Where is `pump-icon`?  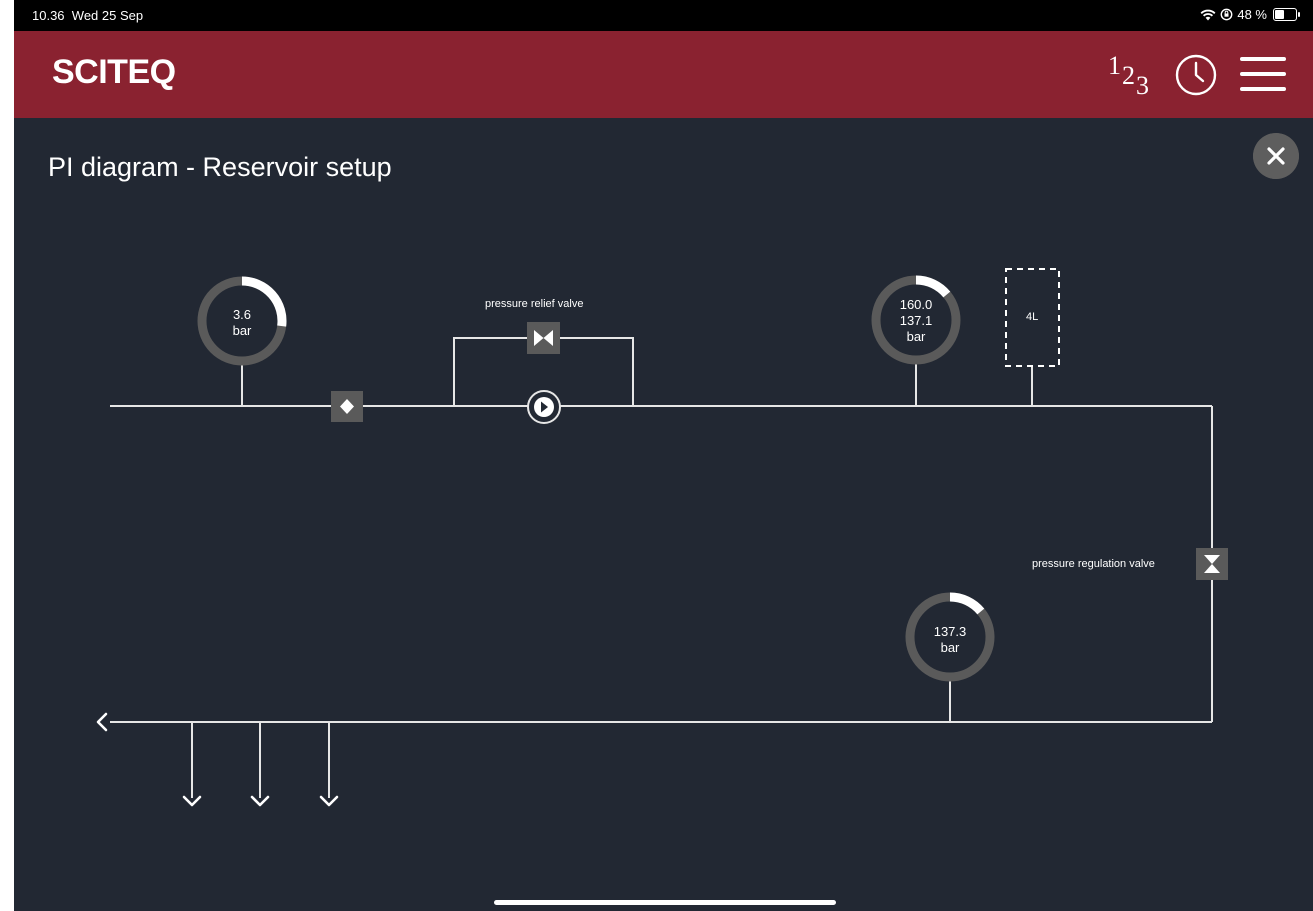 pump-icon is located at coordinates (544, 407).